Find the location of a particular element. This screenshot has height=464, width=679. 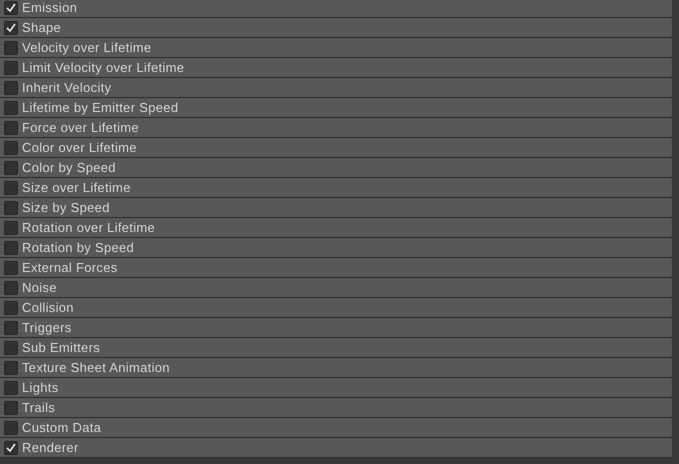

module-header: Velocity over Lifetime is located at coordinates (336, 48).